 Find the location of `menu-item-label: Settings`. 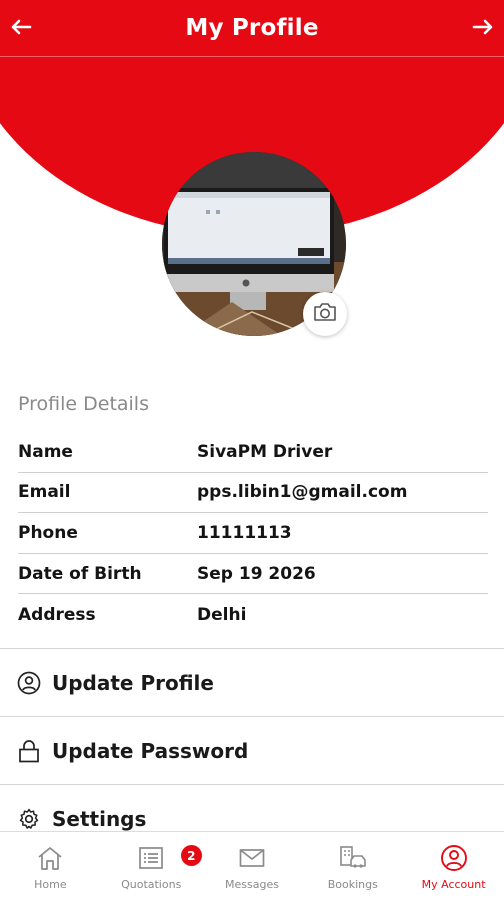

menu-item-label: Settings is located at coordinates (99, 818).